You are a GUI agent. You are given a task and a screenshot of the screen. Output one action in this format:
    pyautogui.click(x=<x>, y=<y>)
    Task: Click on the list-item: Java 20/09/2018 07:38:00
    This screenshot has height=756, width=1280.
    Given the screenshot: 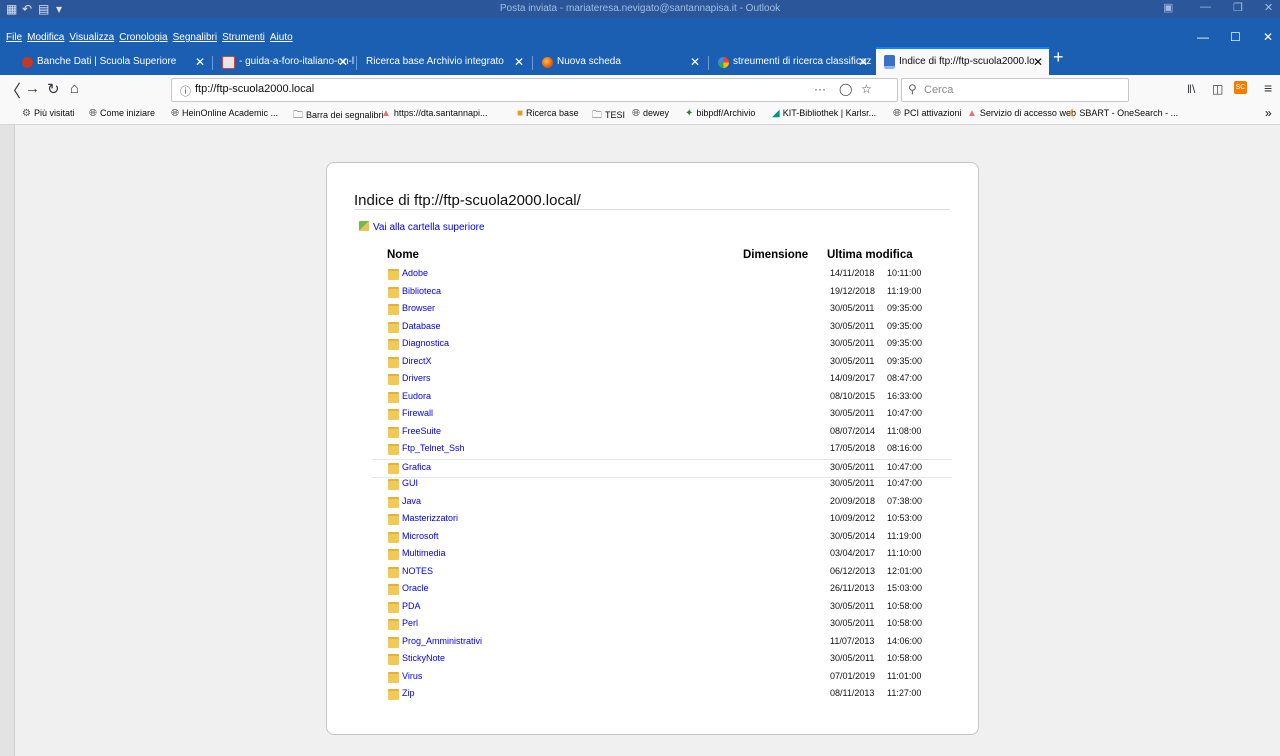 What is the action you would take?
    pyautogui.click(x=662, y=502)
    